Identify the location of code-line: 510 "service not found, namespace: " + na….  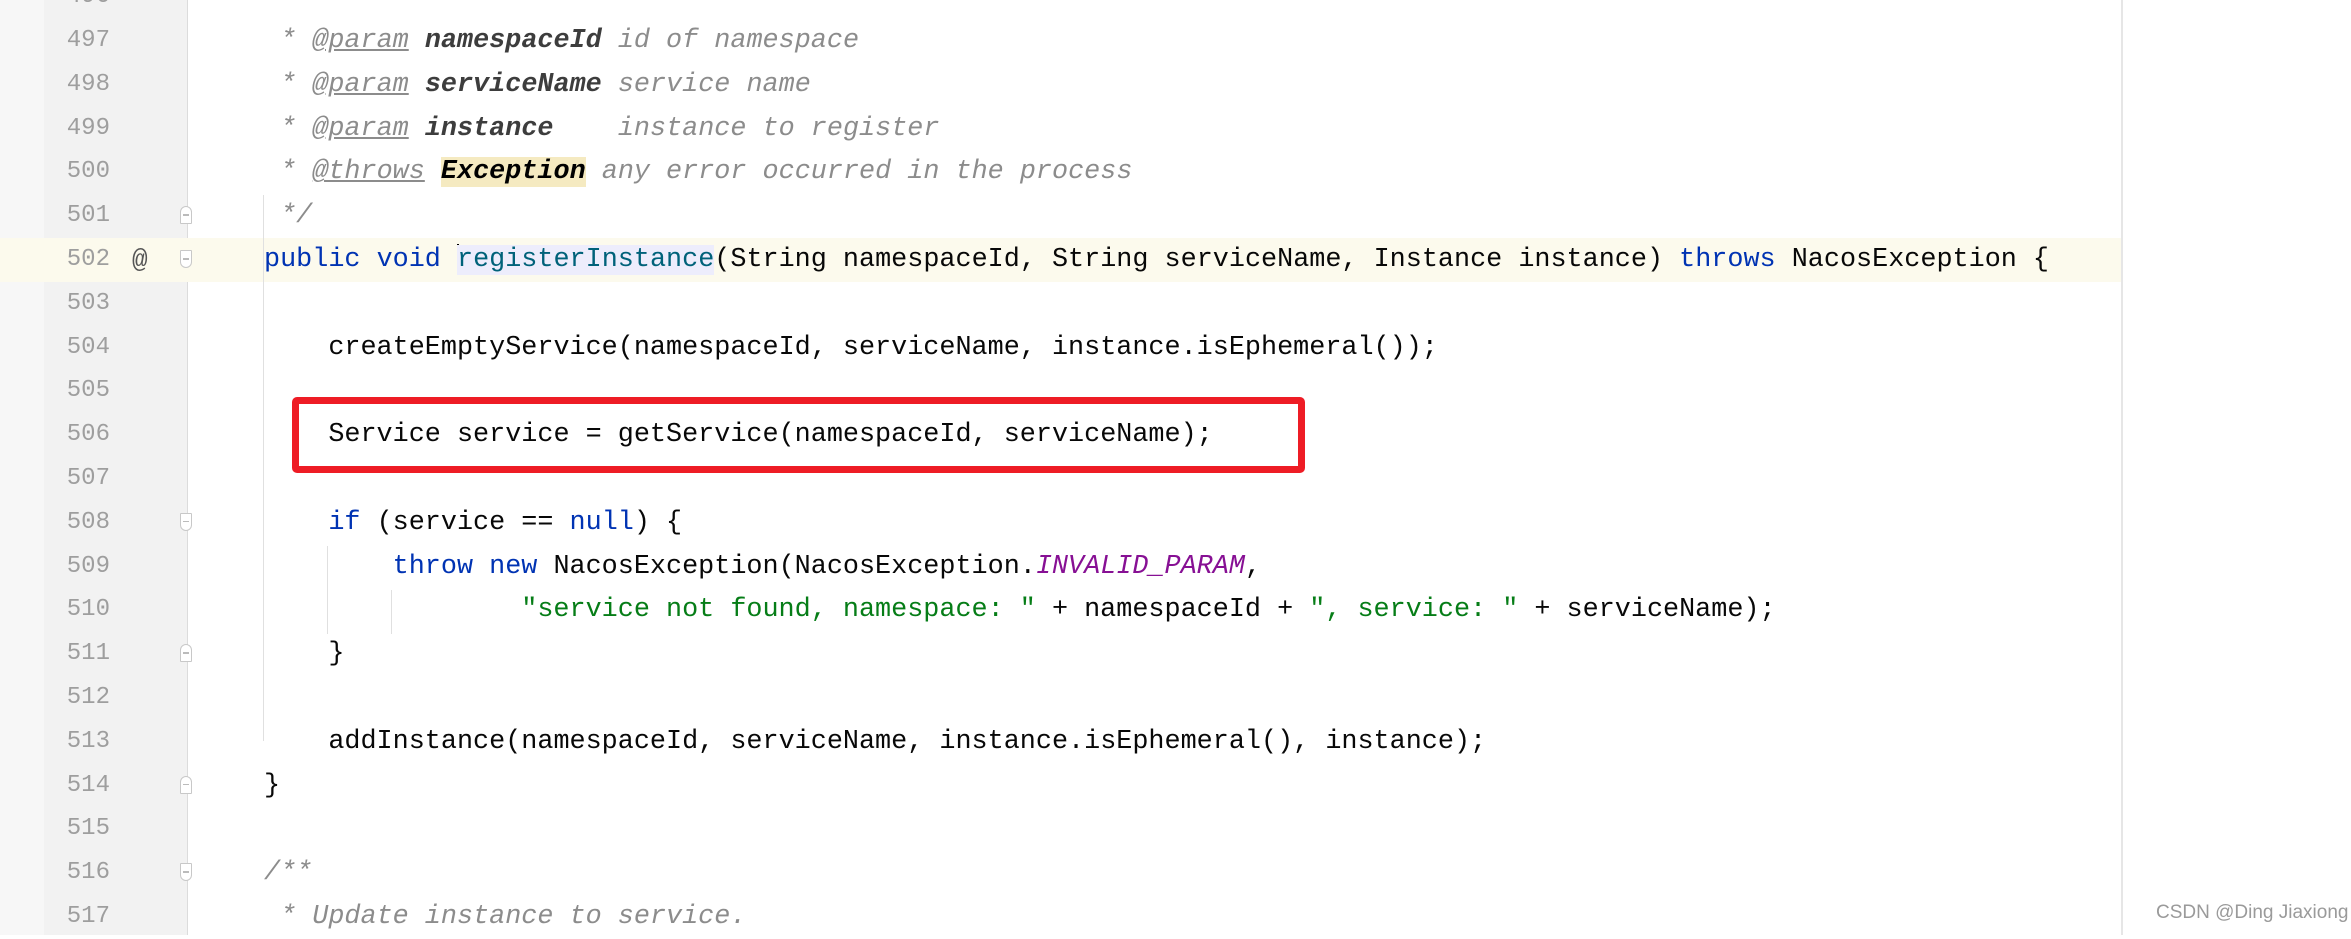
(1060, 610).